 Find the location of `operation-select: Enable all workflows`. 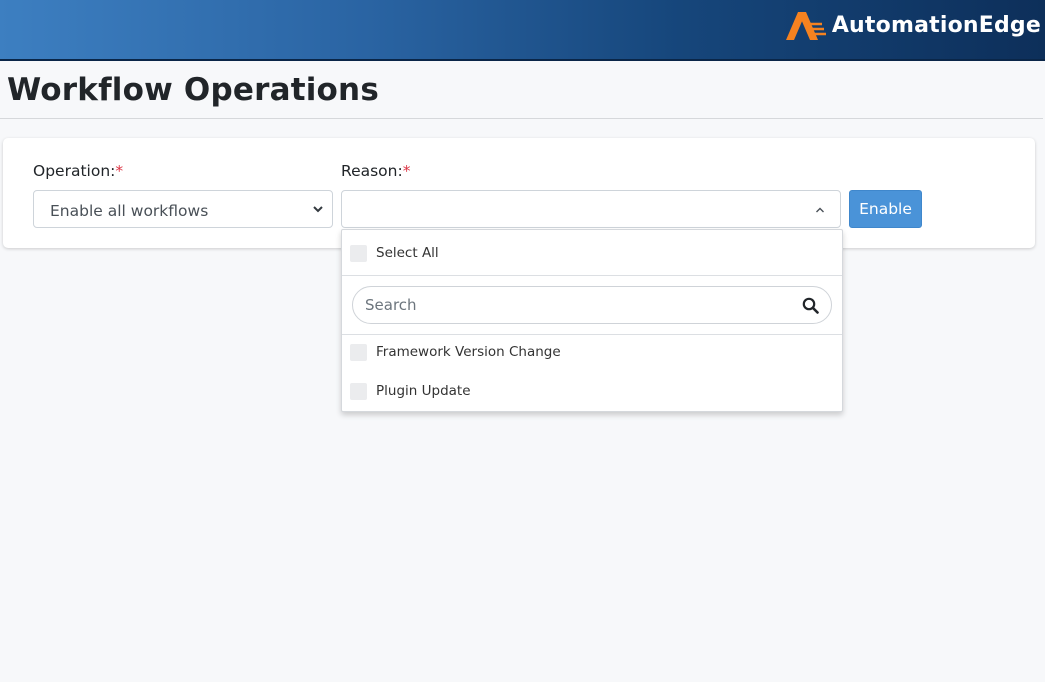

operation-select: Enable all workflows is located at coordinates (183, 209).